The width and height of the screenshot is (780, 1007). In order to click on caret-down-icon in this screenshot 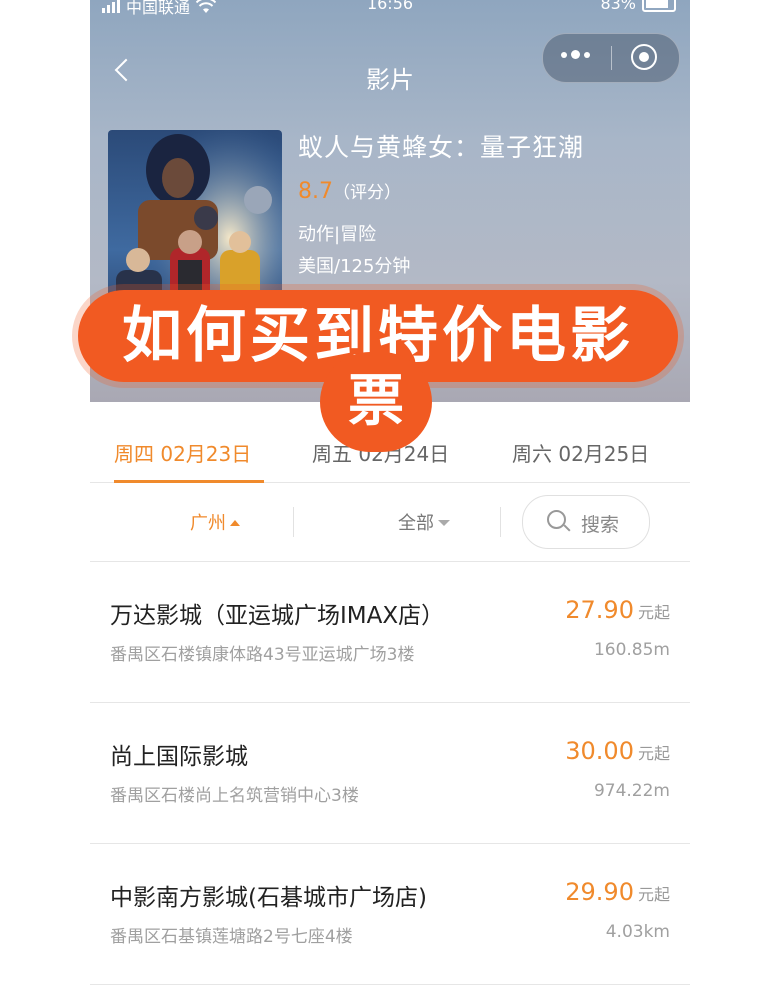, I will do `click(444, 523)`.